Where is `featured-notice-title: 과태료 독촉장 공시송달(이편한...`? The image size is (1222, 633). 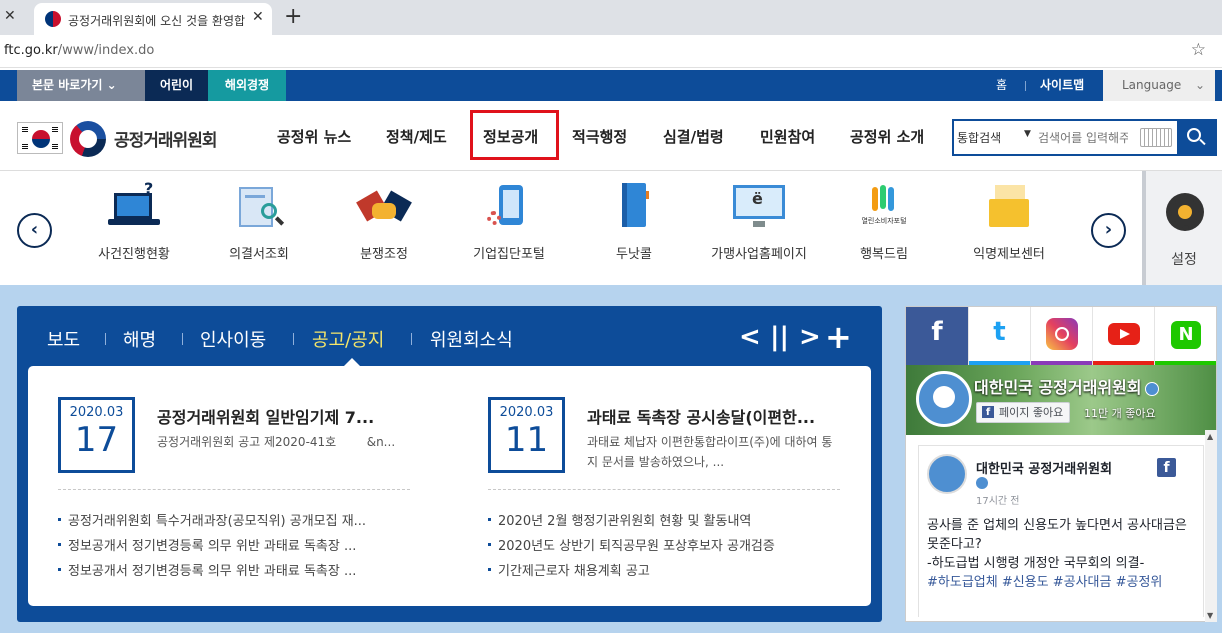 featured-notice-title: 과태료 독촉장 공시송달(이편한... is located at coordinates (701, 416).